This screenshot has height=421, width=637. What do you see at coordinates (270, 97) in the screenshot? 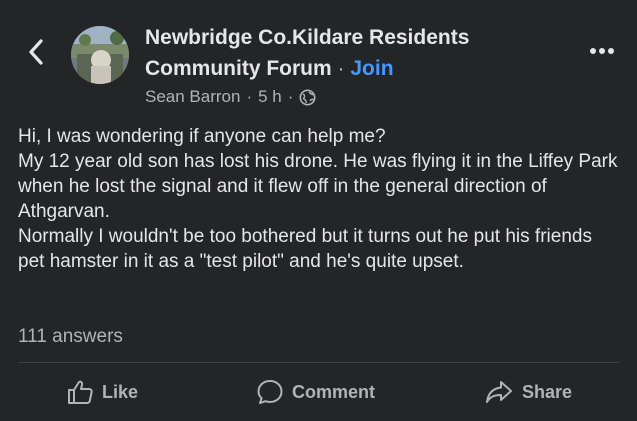
I see `post-time: 5 h` at bounding box center [270, 97].